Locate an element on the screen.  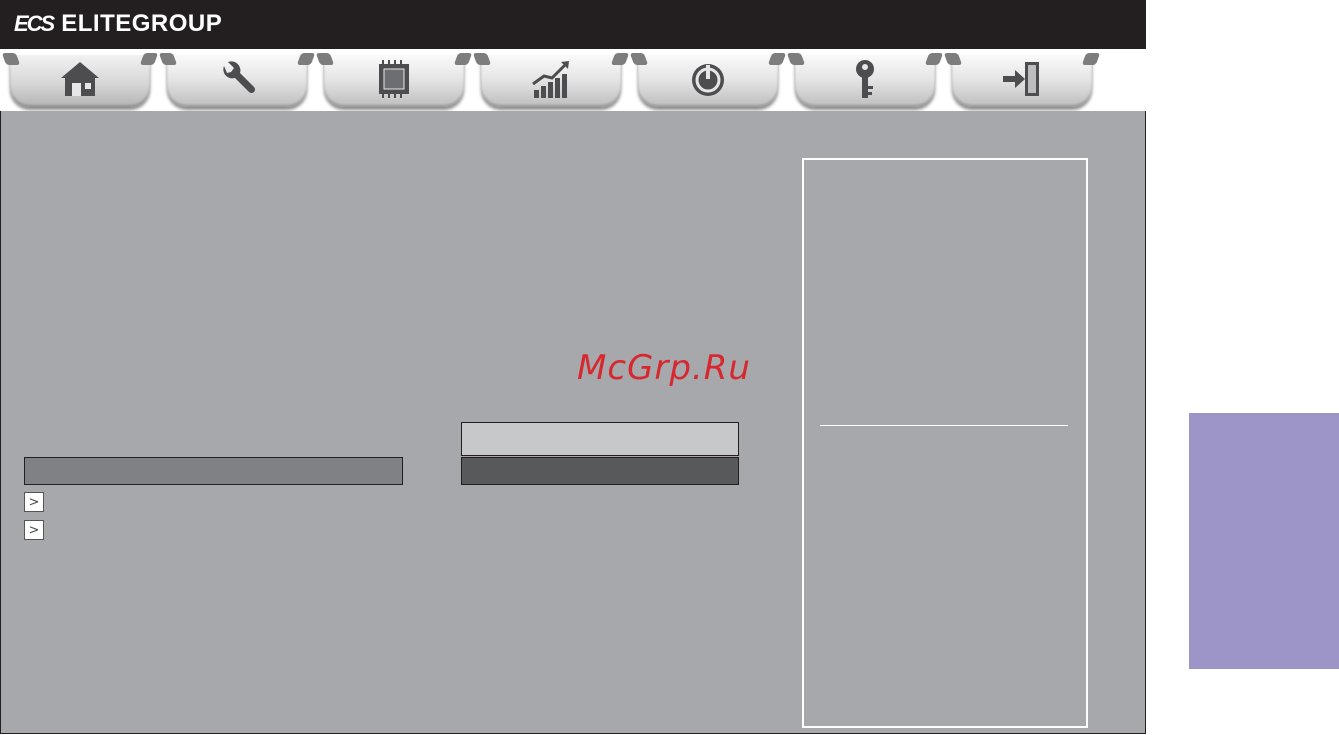
wrench-icon is located at coordinates (237, 81).